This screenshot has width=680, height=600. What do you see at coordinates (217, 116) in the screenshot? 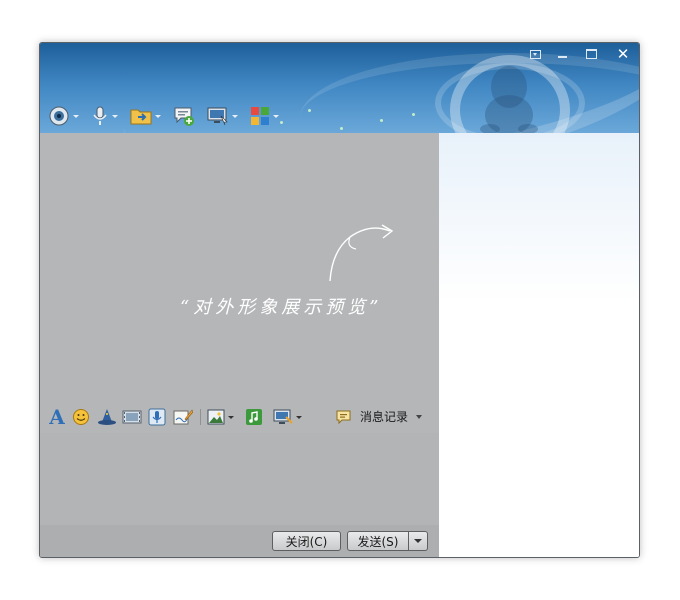
I see `remote-desktop-icon` at bounding box center [217, 116].